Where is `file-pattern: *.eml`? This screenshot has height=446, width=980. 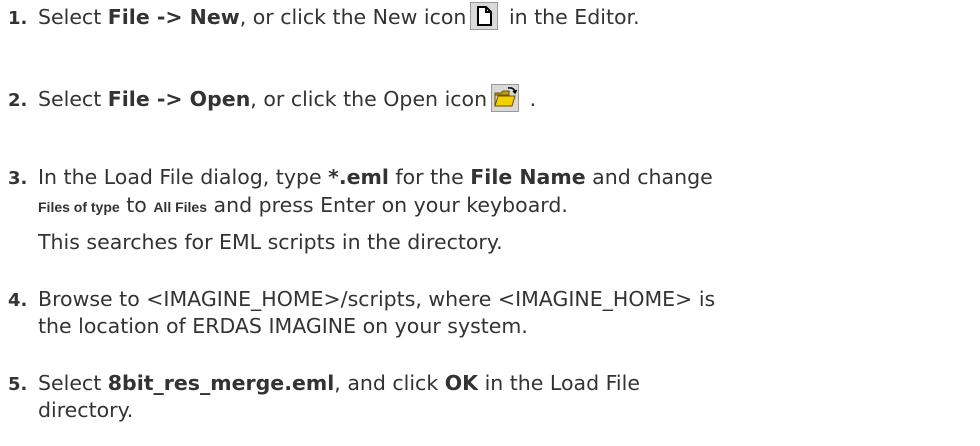
file-pattern: *.eml is located at coordinates (358, 177).